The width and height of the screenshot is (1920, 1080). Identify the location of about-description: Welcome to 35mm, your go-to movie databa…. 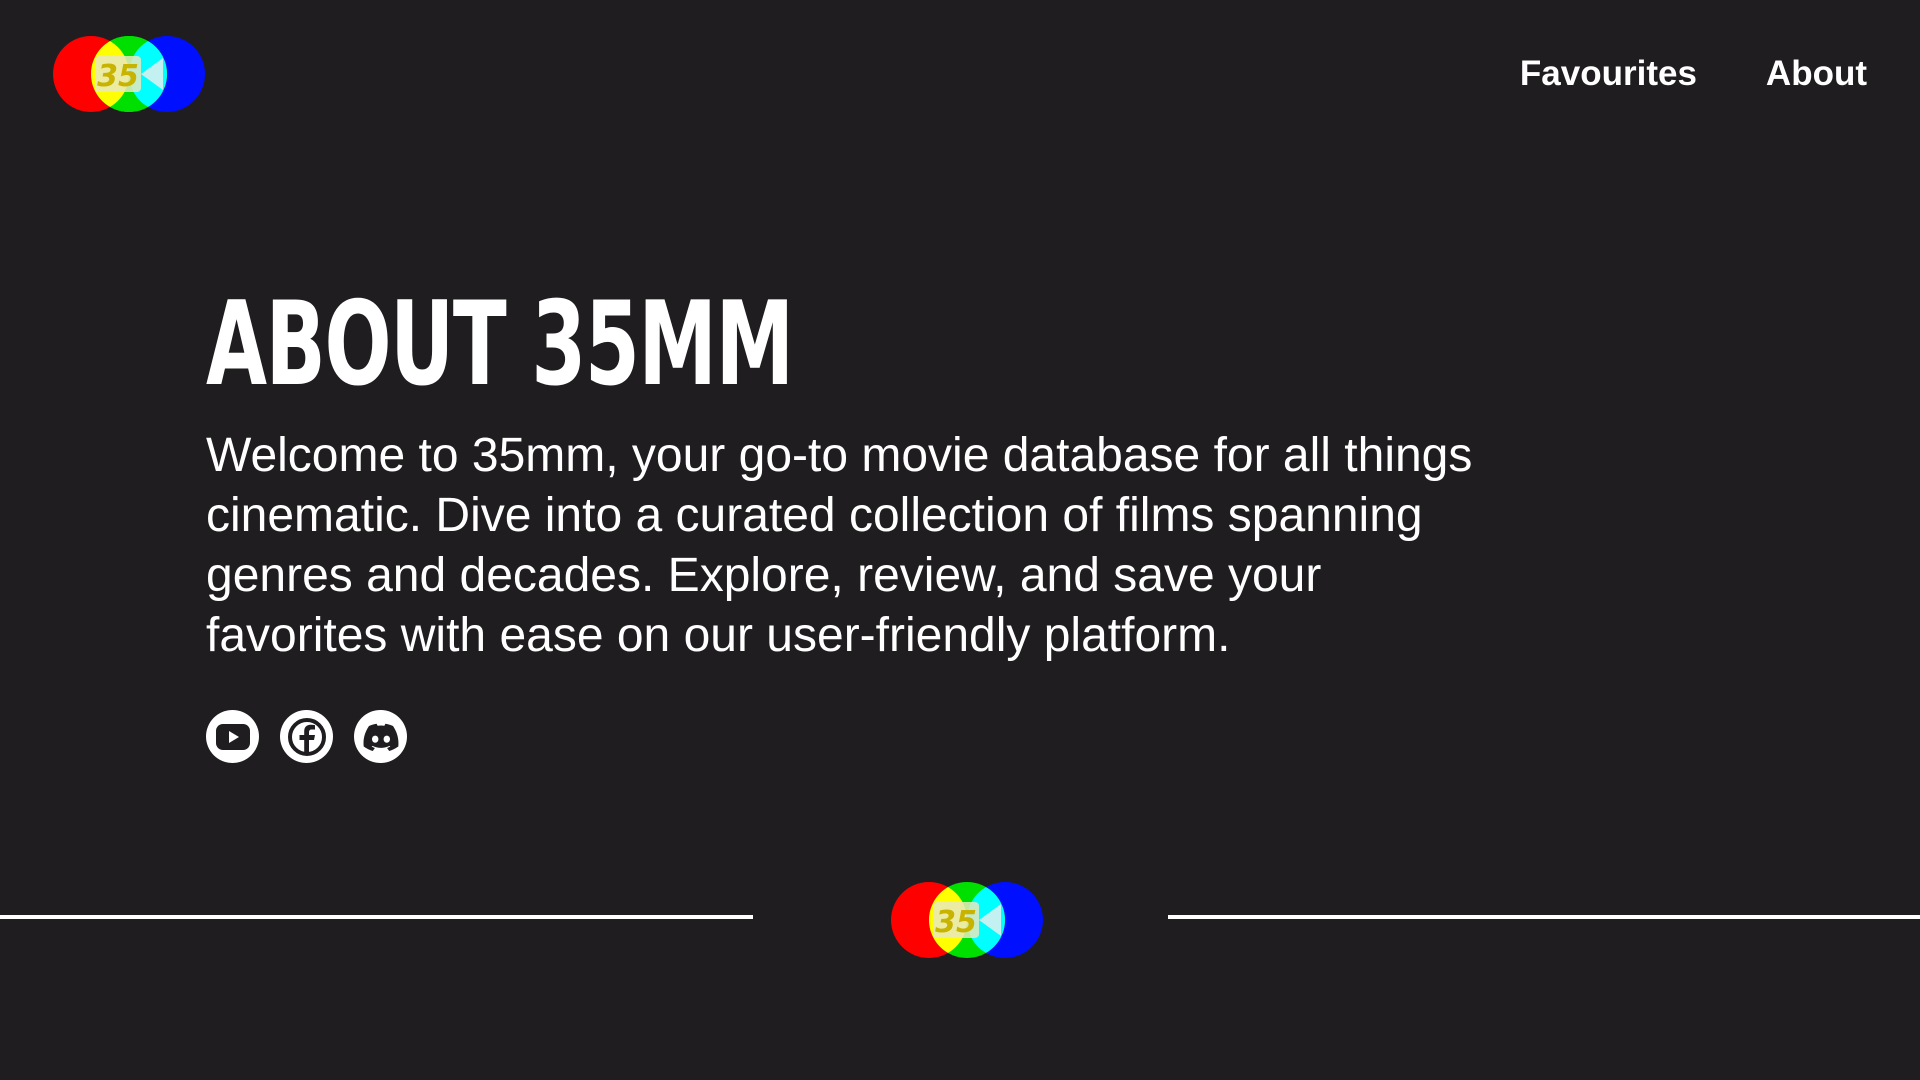
(839, 545).